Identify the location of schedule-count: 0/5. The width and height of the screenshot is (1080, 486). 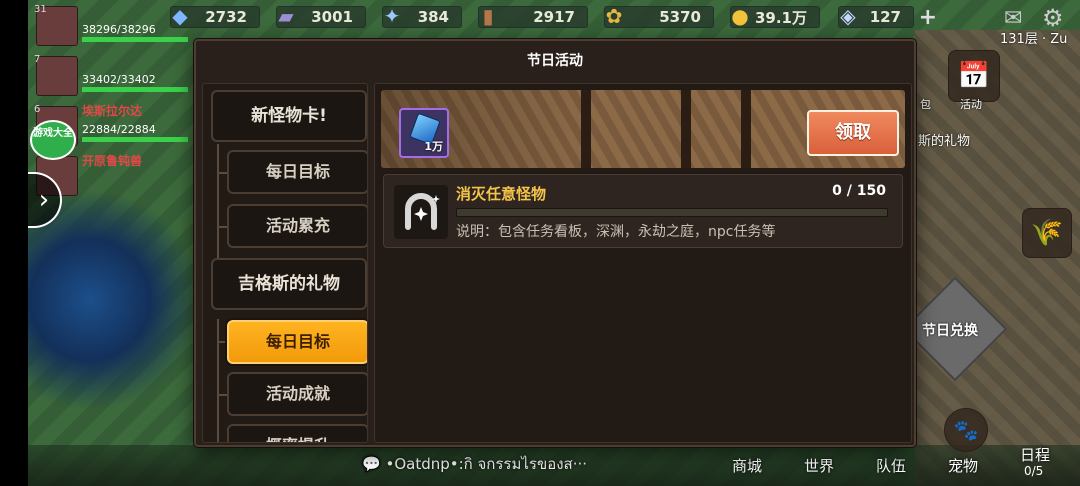
(1034, 471).